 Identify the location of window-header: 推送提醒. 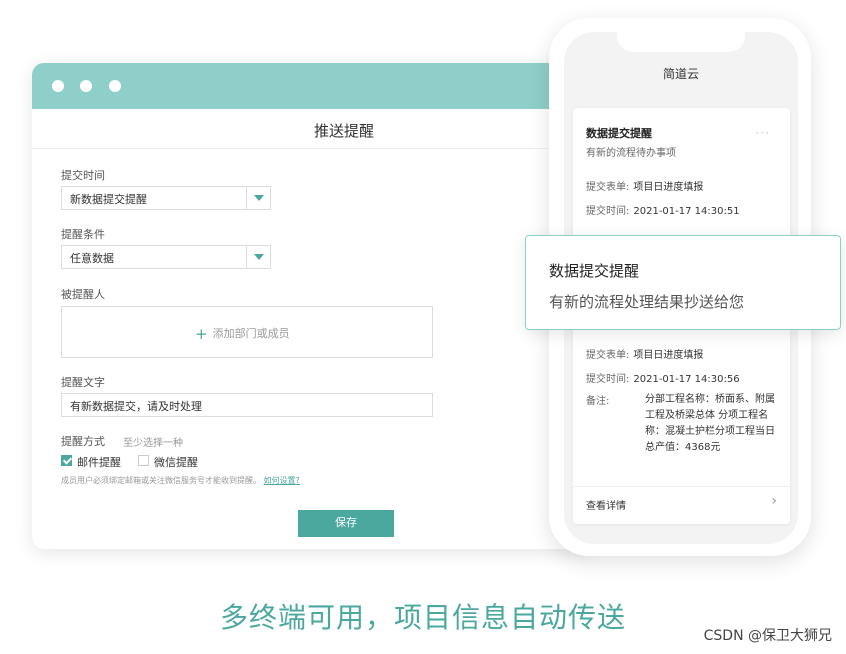
(312, 129).